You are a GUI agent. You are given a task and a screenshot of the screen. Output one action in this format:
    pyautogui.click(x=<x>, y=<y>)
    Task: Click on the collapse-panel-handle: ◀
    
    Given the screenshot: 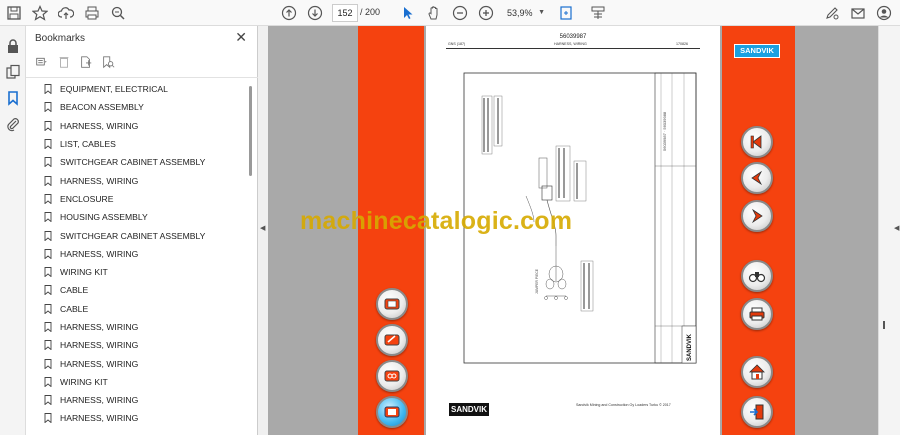 What is the action you would take?
    pyautogui.click(x=263, y=230)
    